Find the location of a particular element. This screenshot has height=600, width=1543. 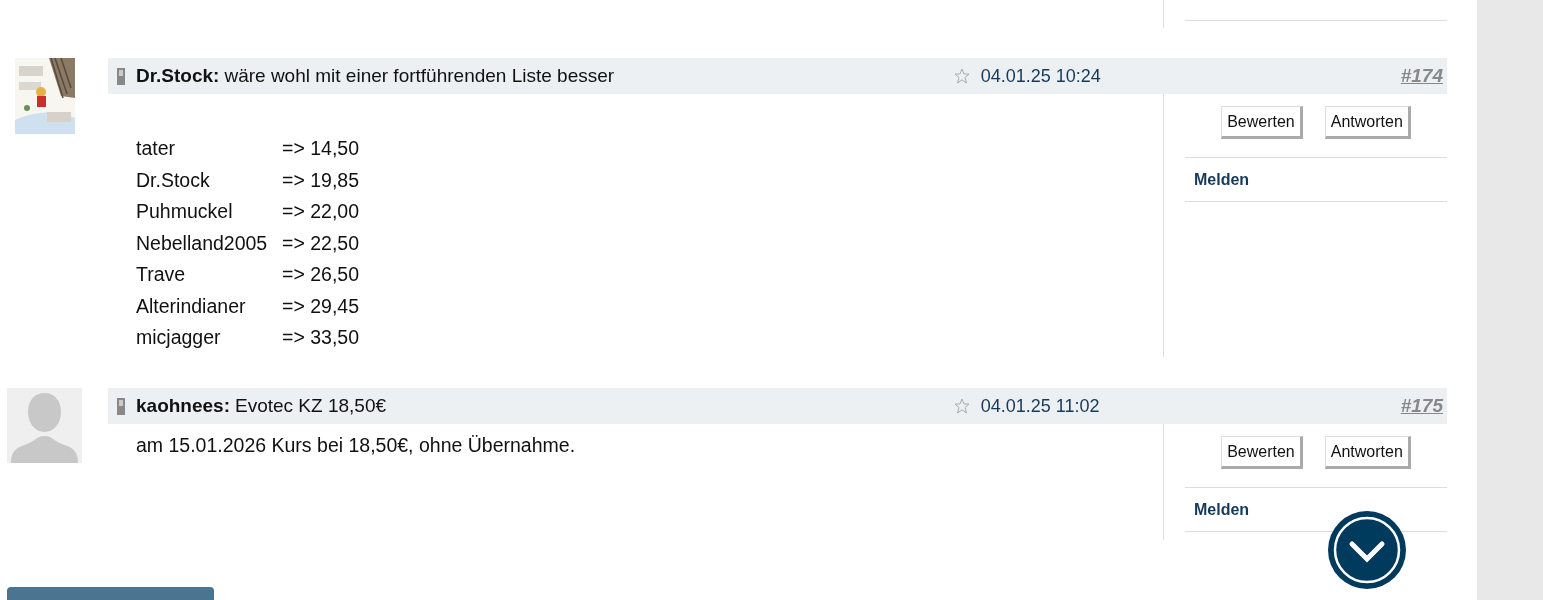

post-date: 04.01.25 10:24 is located at coordinates (1041, 76).